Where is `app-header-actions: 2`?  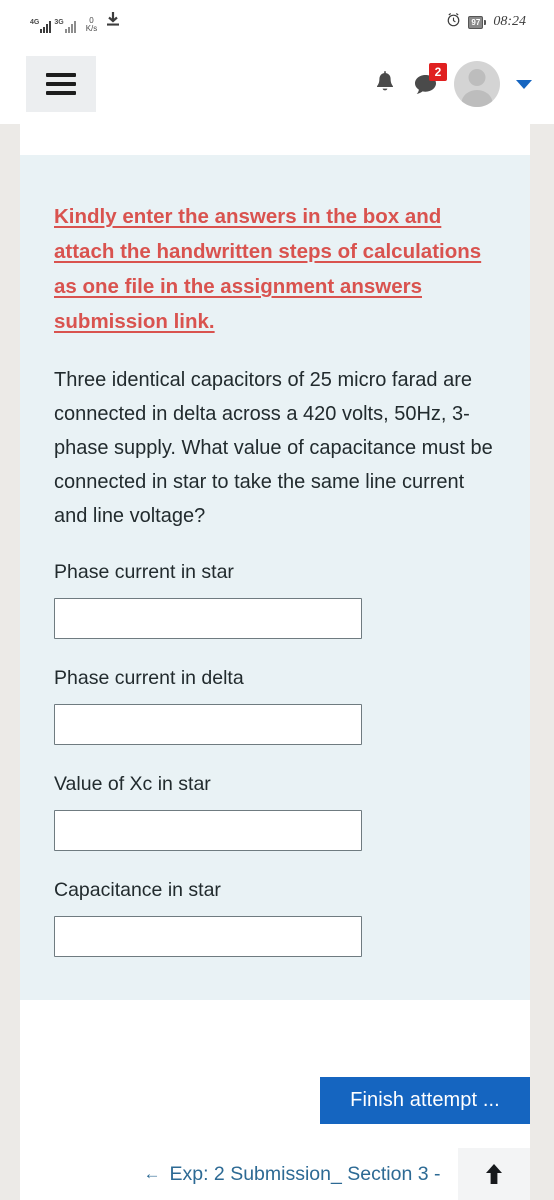 app-header-actions: 2 is located at coordinates (463, 84).